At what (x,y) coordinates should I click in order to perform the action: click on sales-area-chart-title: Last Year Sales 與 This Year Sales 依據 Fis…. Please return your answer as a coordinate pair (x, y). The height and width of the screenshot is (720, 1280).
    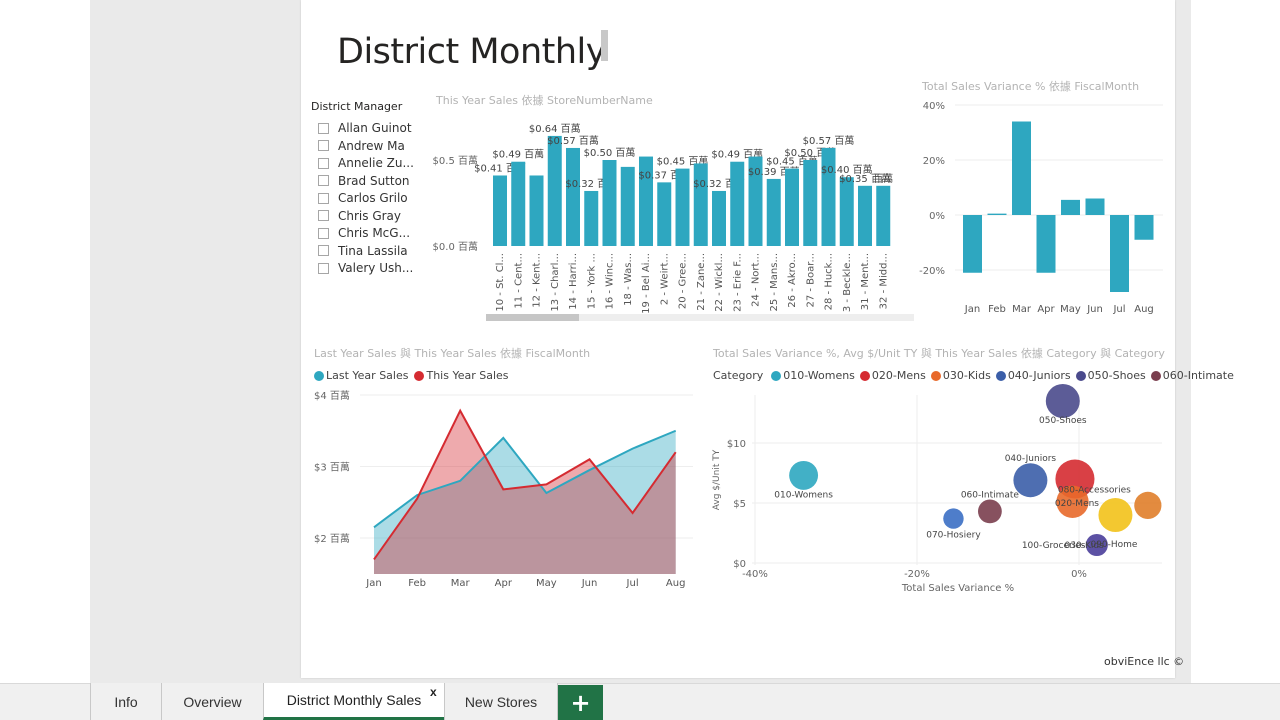
    Looking at the image, I should click on (452, 353).